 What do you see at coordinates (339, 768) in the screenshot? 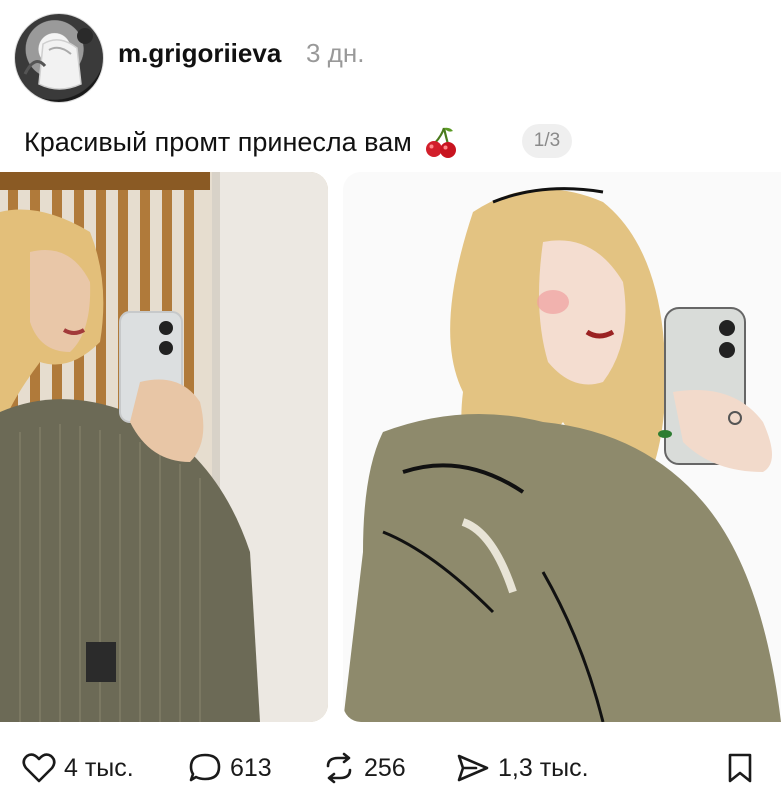
I see `repost-icon` at bounding box center [339, 768].